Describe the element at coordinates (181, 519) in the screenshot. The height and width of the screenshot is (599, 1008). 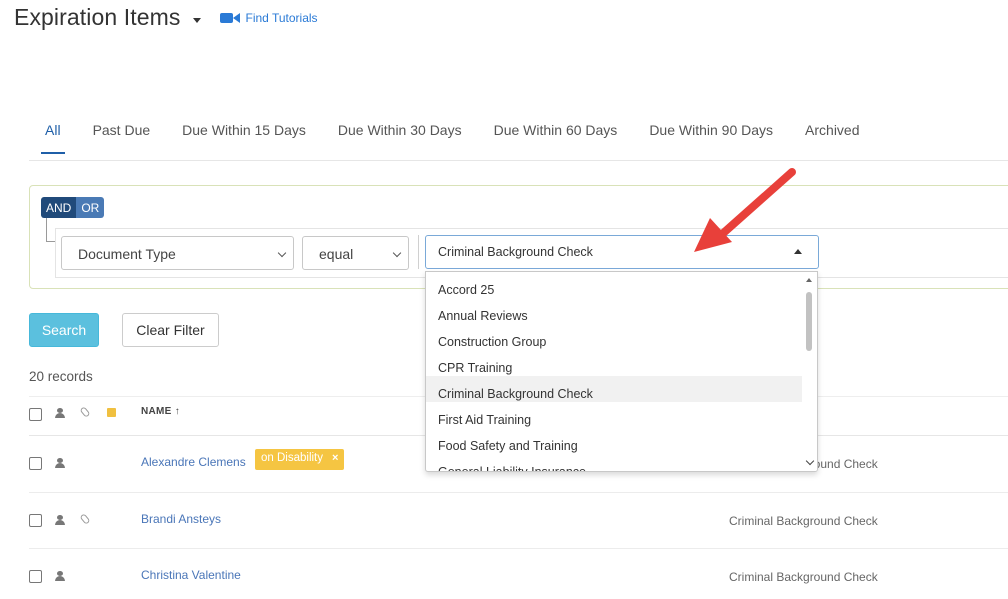
I see `employee-name-link: Brandi Ansteys` at that location.